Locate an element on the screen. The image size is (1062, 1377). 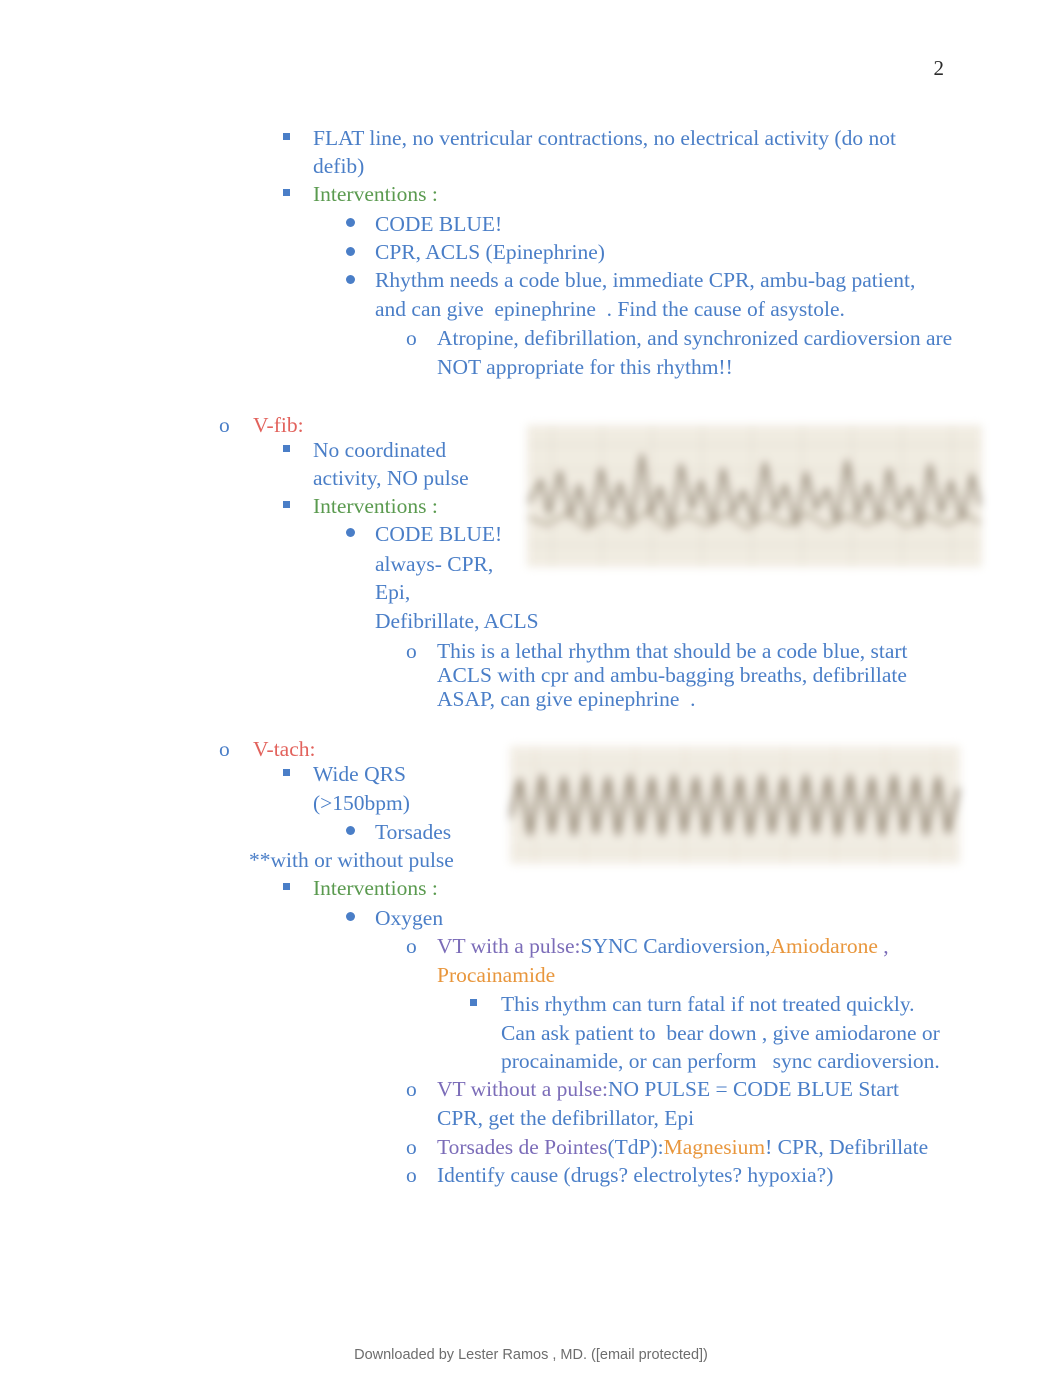
vfib-ecg-waveform is located at coordinates (754, 496).